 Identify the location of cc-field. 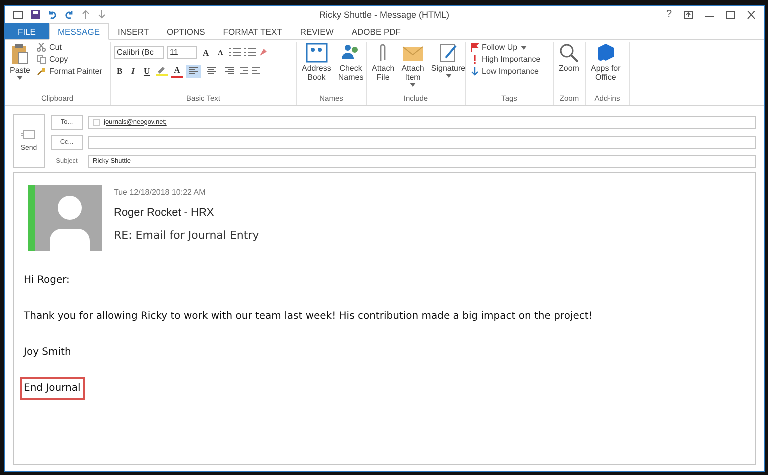
(422, 142).